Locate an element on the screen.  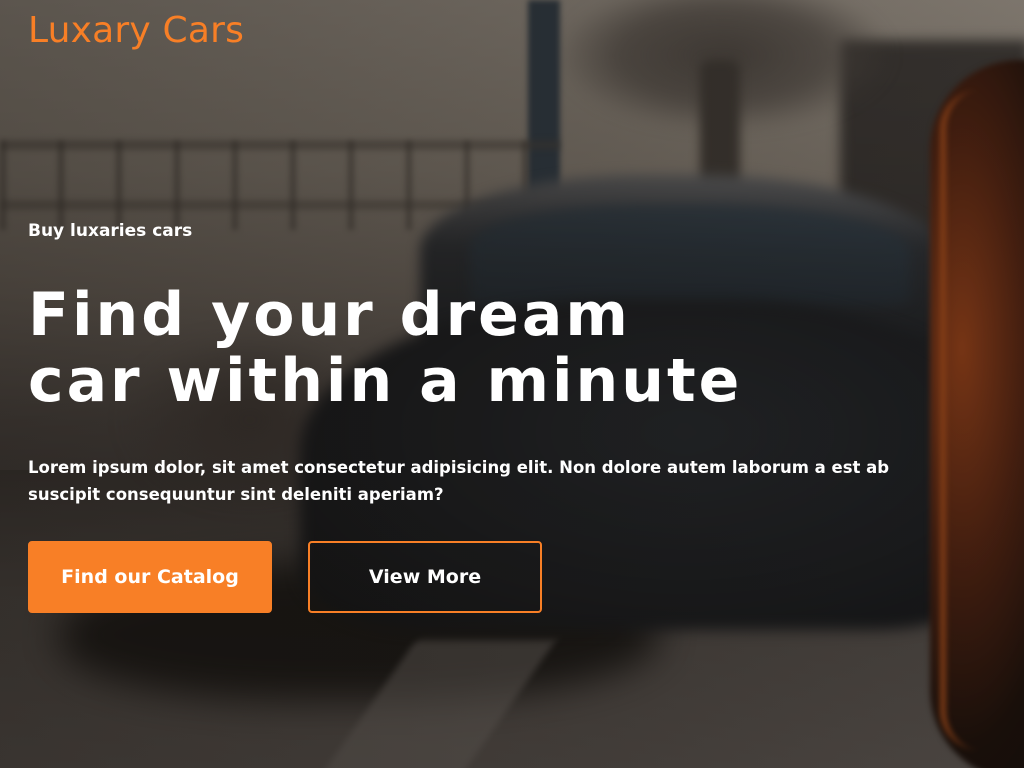
hero-headline-line-2: car within a minute is located at coordinates (385, 381).